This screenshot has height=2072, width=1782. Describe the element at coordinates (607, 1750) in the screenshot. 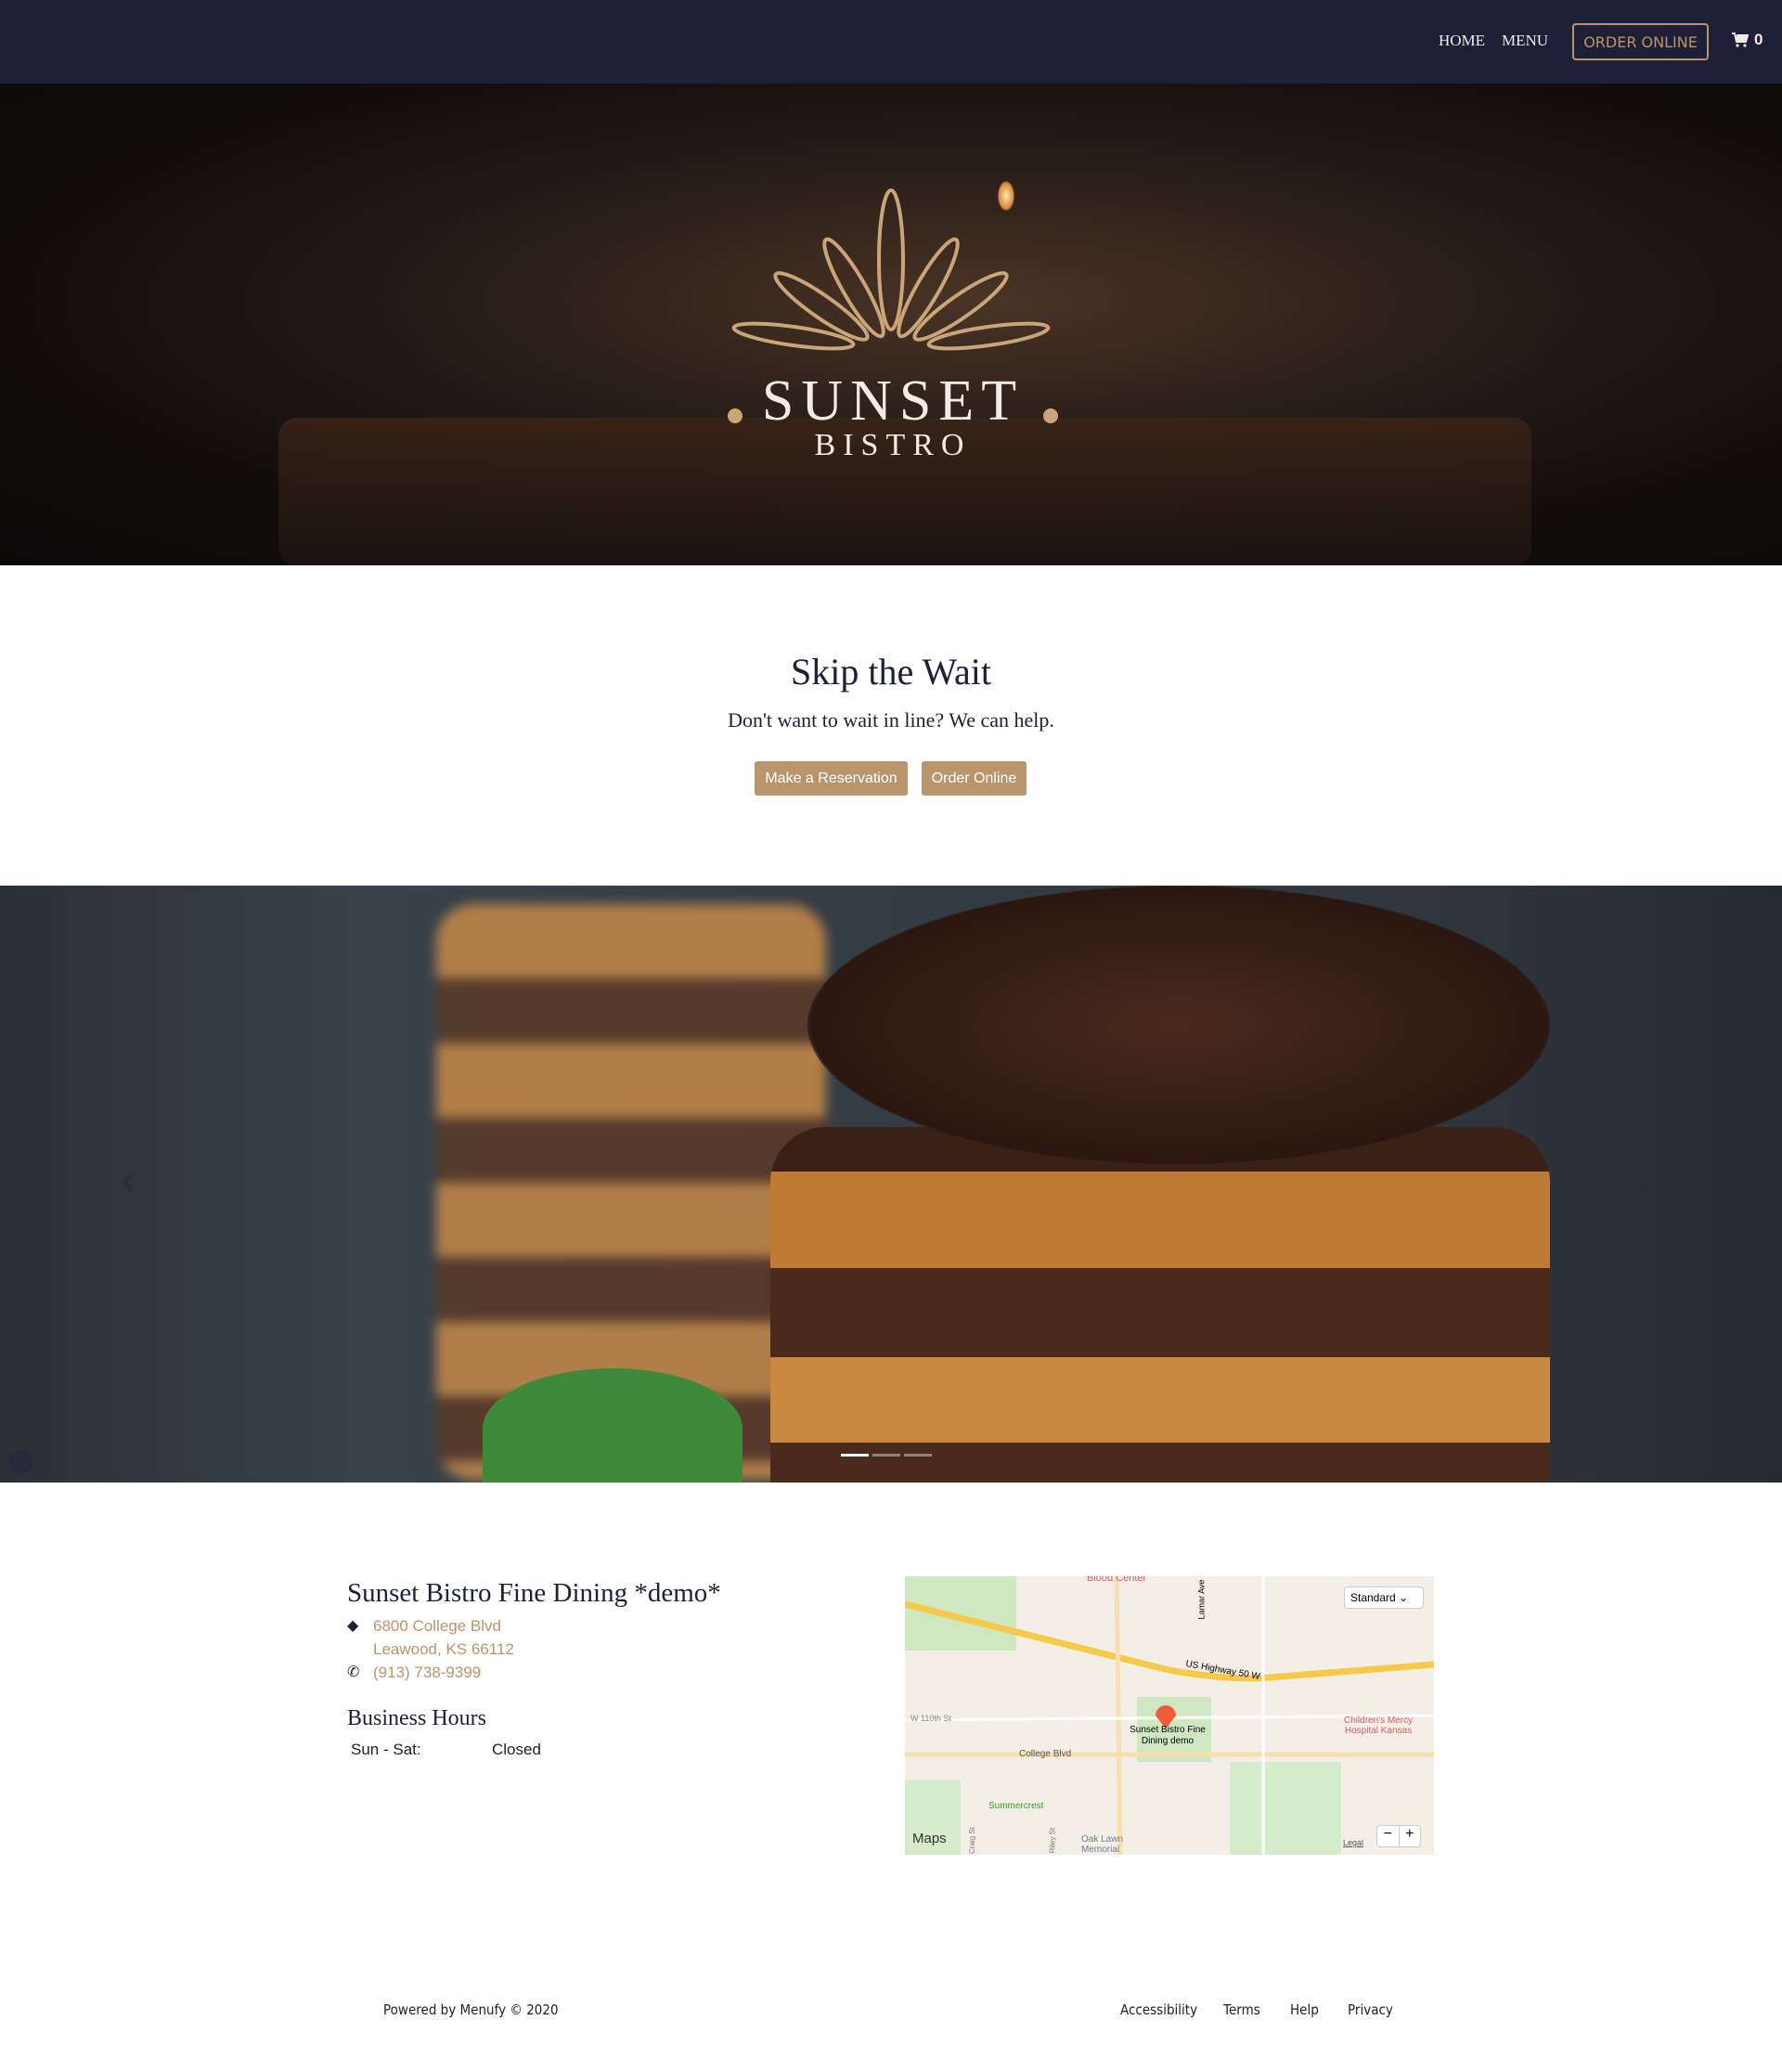

I see `hours-row: Sun - Sat: Closed` at that location.